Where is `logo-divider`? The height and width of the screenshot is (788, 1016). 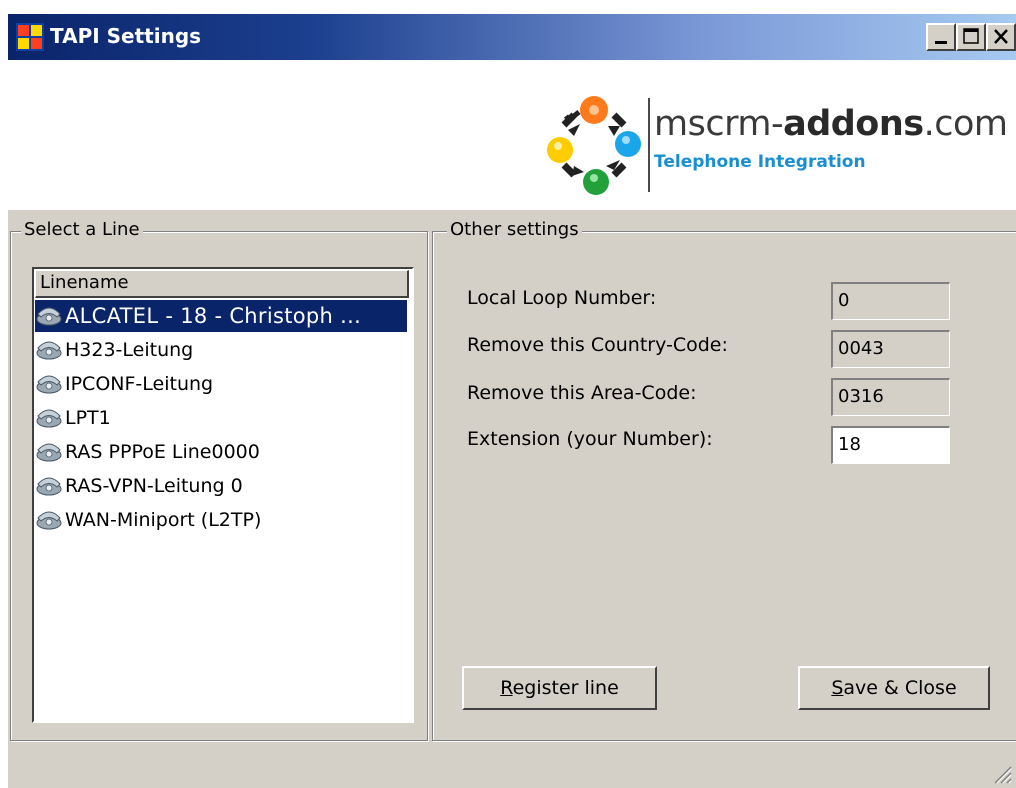 logo-divider is located at coordinates (649, 145).